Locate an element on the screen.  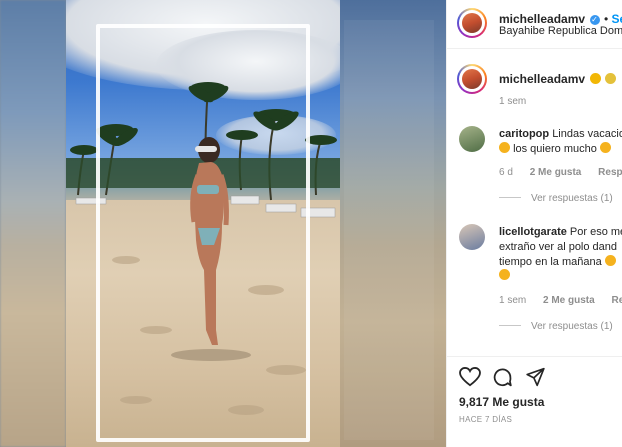
reply-button: Resp is located at coordinates (616, 300).